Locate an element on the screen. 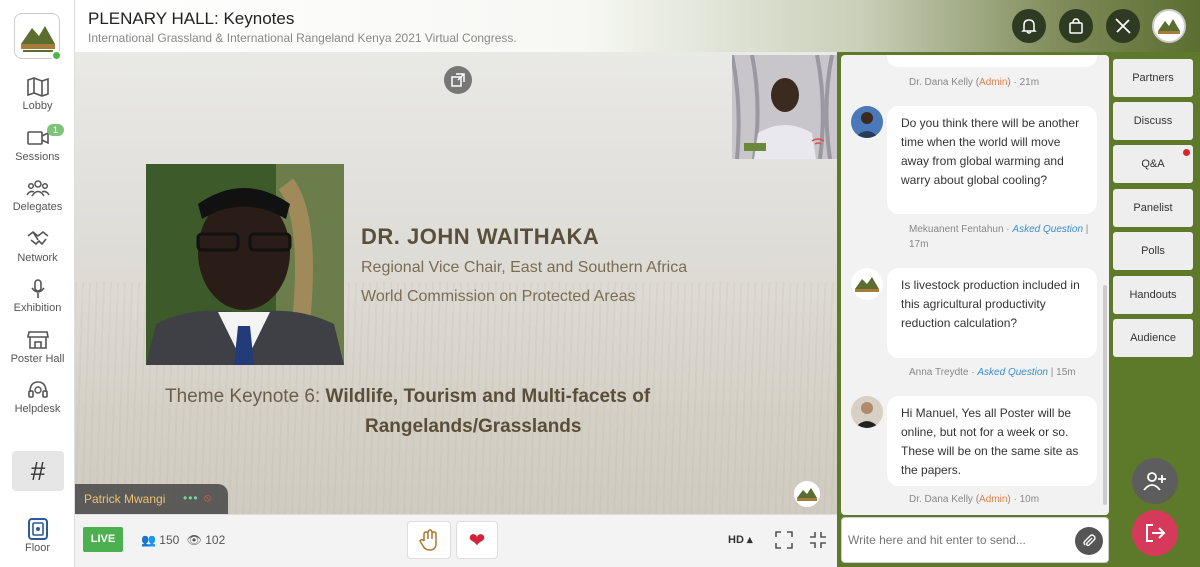 The width and height of the screenshot is (1200, 567). attendees-count: 150 is located at coordinates (169, 540).